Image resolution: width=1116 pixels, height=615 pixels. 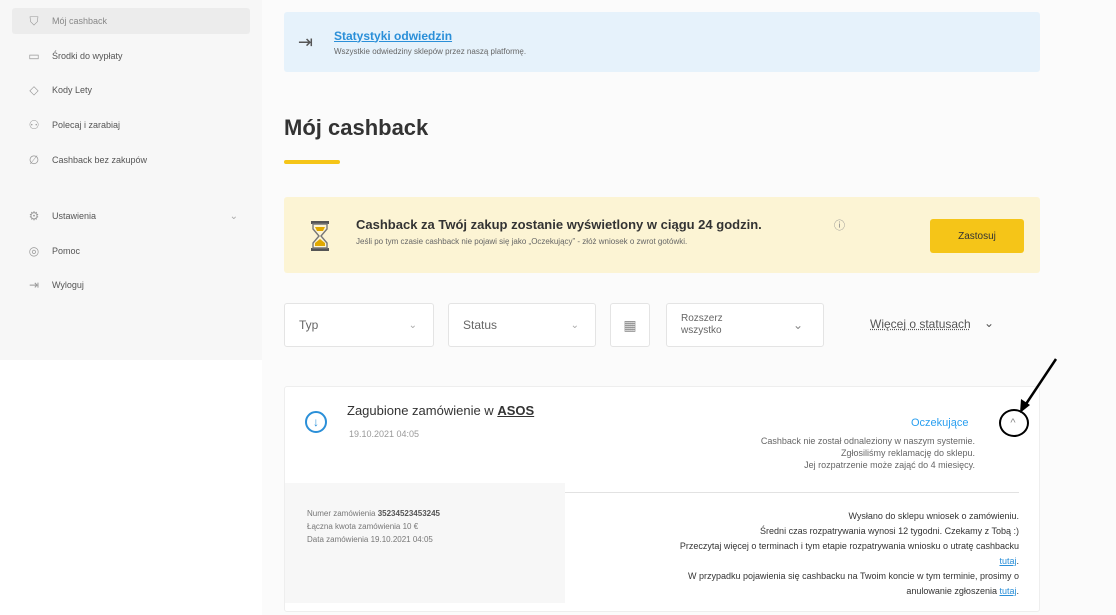 I want to click on order-date-detail: Data zamówienia 19.10.2021 04:05, so click(x=370, y=539).